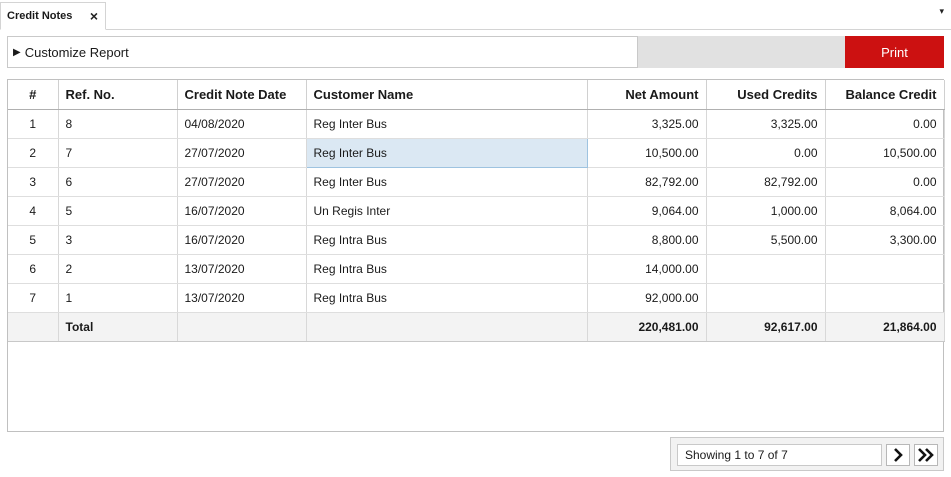 The width and height of the screenshot is (951, 477). What do you see at coordinates (766, 182) in the screenshot?
I see `cell-used-credits: 82,792.00` at bounding box center [766, 182].